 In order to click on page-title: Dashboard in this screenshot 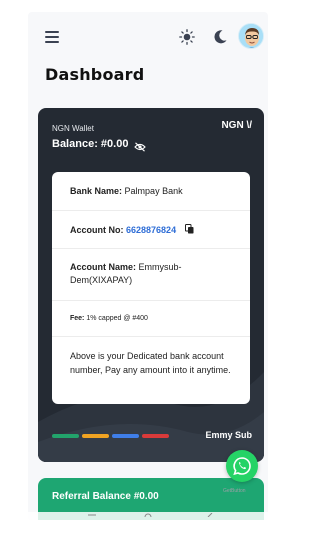, I will do `click(95, 74)`.